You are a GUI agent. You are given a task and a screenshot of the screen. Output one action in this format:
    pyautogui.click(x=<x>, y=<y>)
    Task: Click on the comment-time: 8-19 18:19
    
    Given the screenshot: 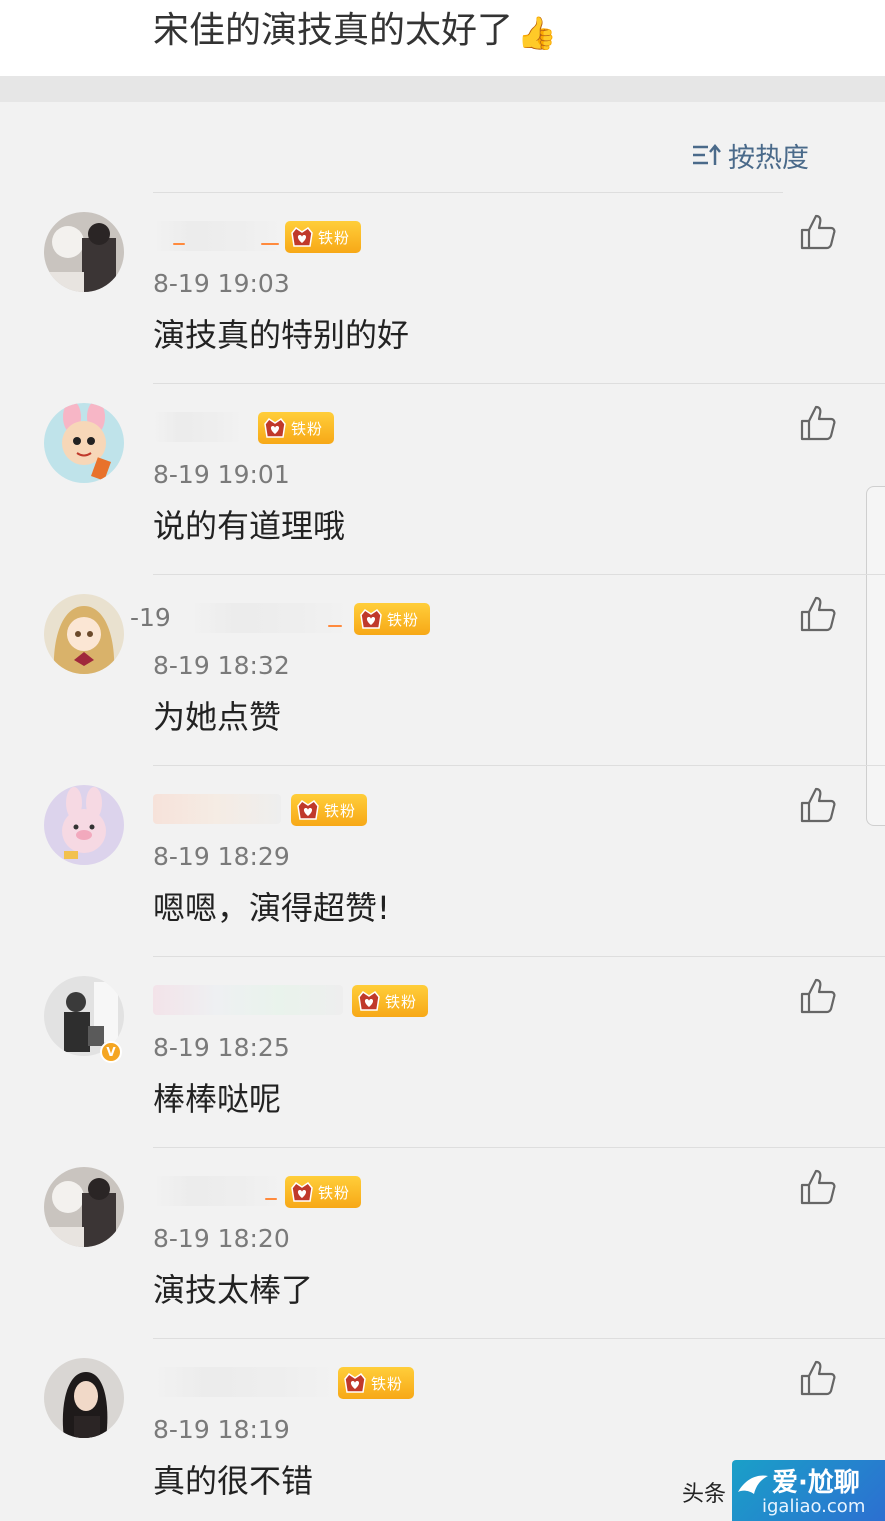 What is the action you would take?
    pyautogui.click(x=221, y=1429)
    